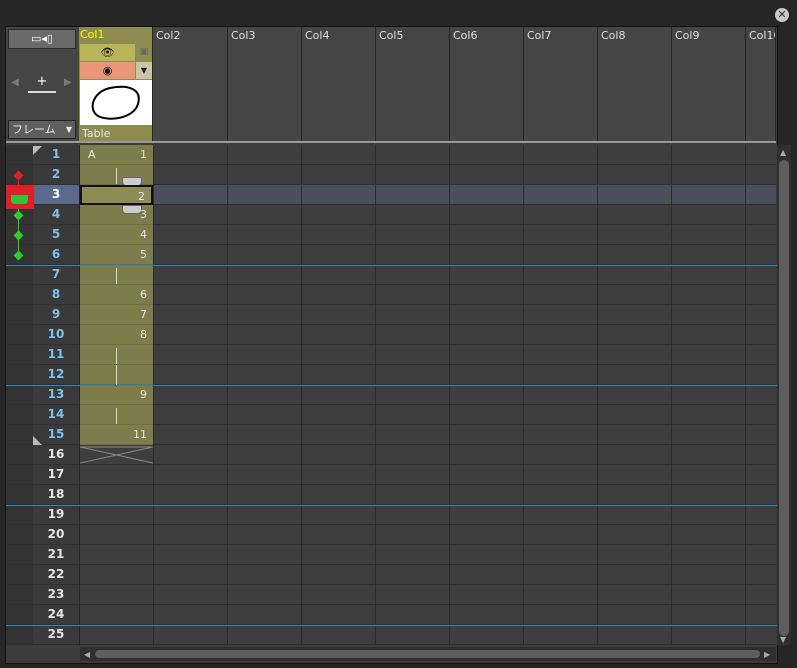 Image resolution: width=797 pixels, height=668 pixels. Describe the element at coordinates (391, 575) in the screenshot. I see `table-row: 22` at that location.